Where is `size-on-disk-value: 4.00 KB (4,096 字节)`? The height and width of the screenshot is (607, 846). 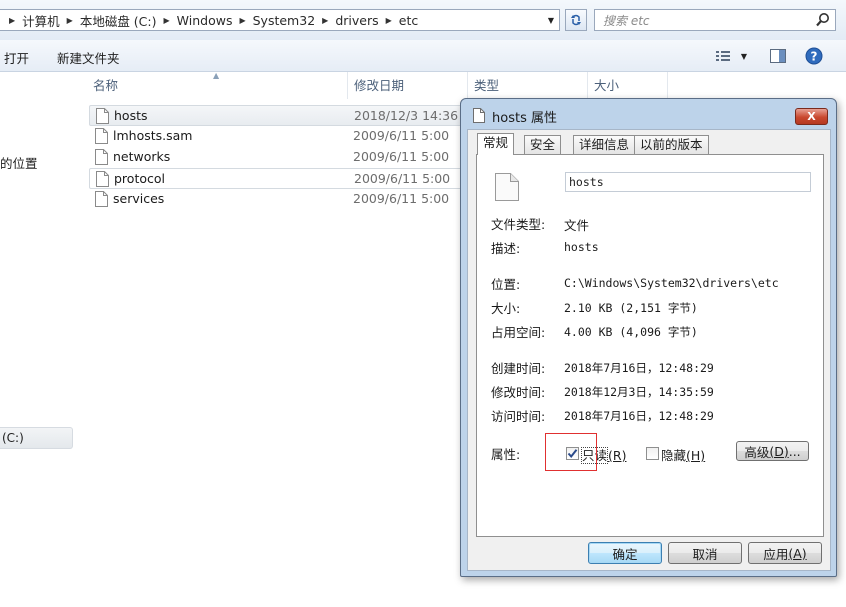 size-on-disk-value: 4.00 KB (4,096 字节) is located at coordinates (631, 332).